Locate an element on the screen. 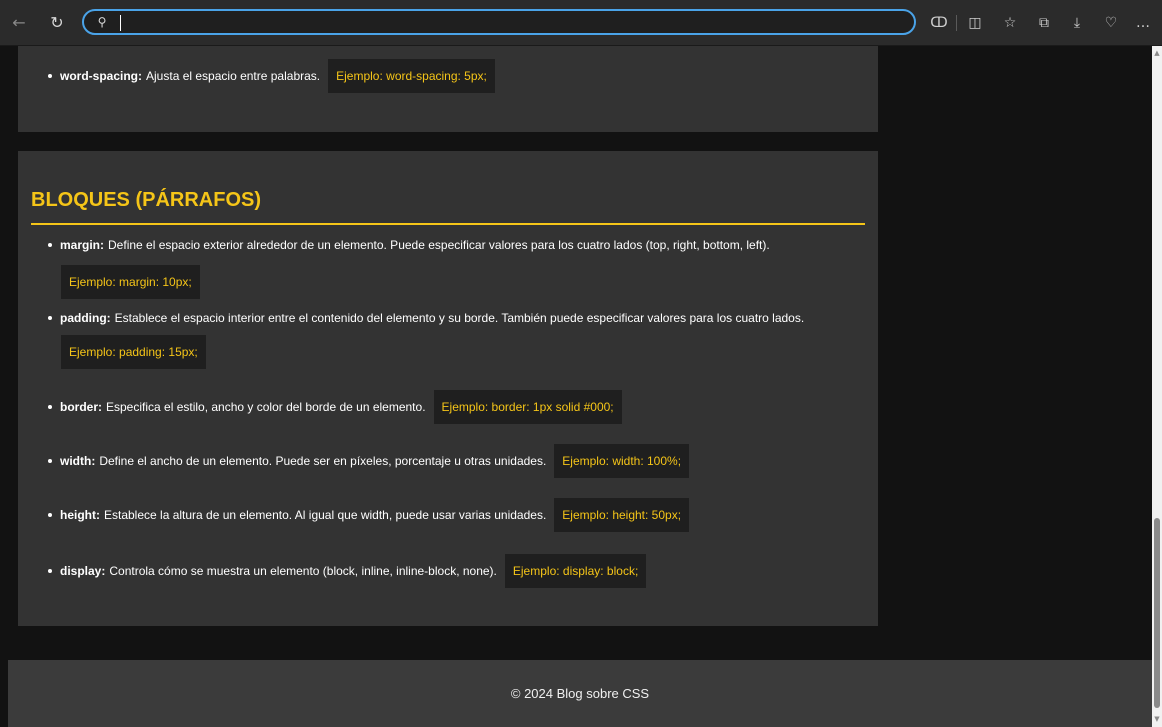  downloads-icon: ⤓ is located at coordinates (1077, 23).